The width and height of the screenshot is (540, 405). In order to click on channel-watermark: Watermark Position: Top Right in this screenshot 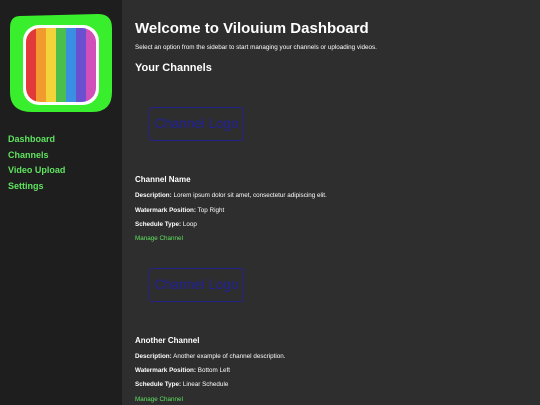, I will do `click(179, 210)`.